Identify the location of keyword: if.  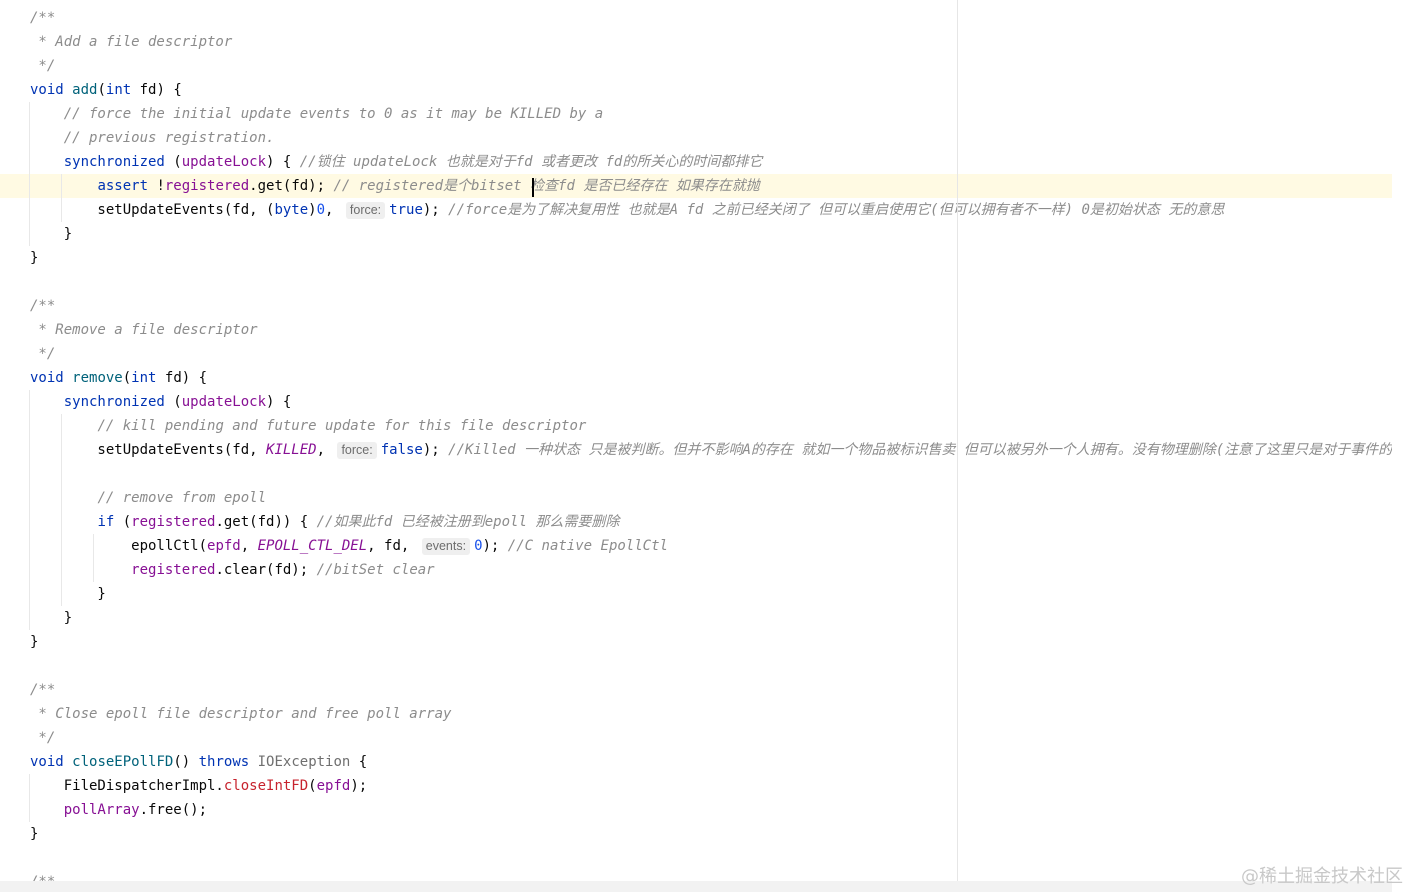
(106, 522).